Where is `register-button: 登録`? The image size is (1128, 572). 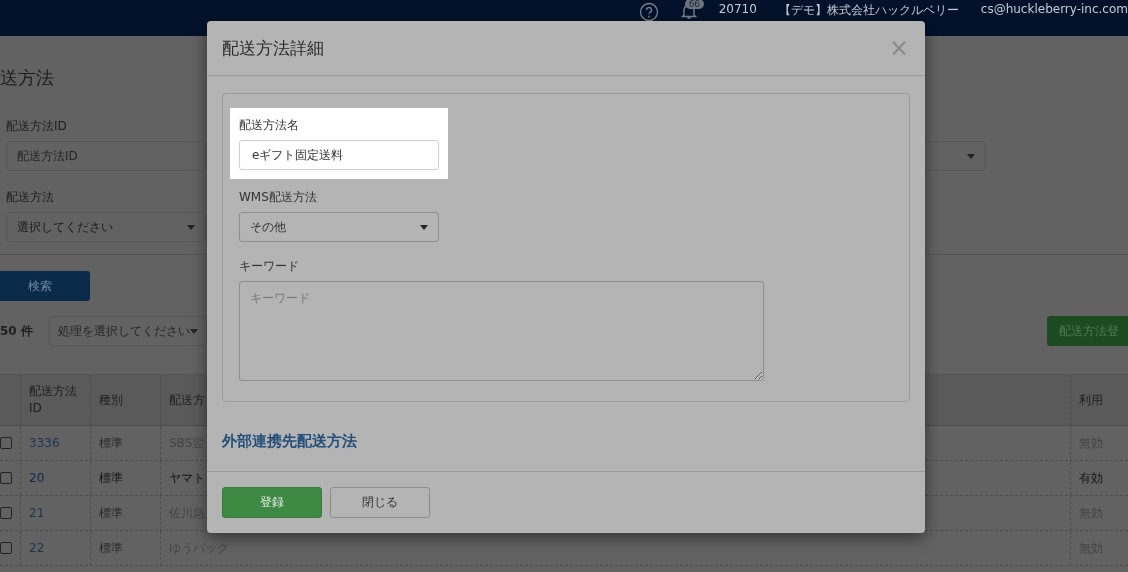 register-button: 登録 is located at coordinates (272, 502).